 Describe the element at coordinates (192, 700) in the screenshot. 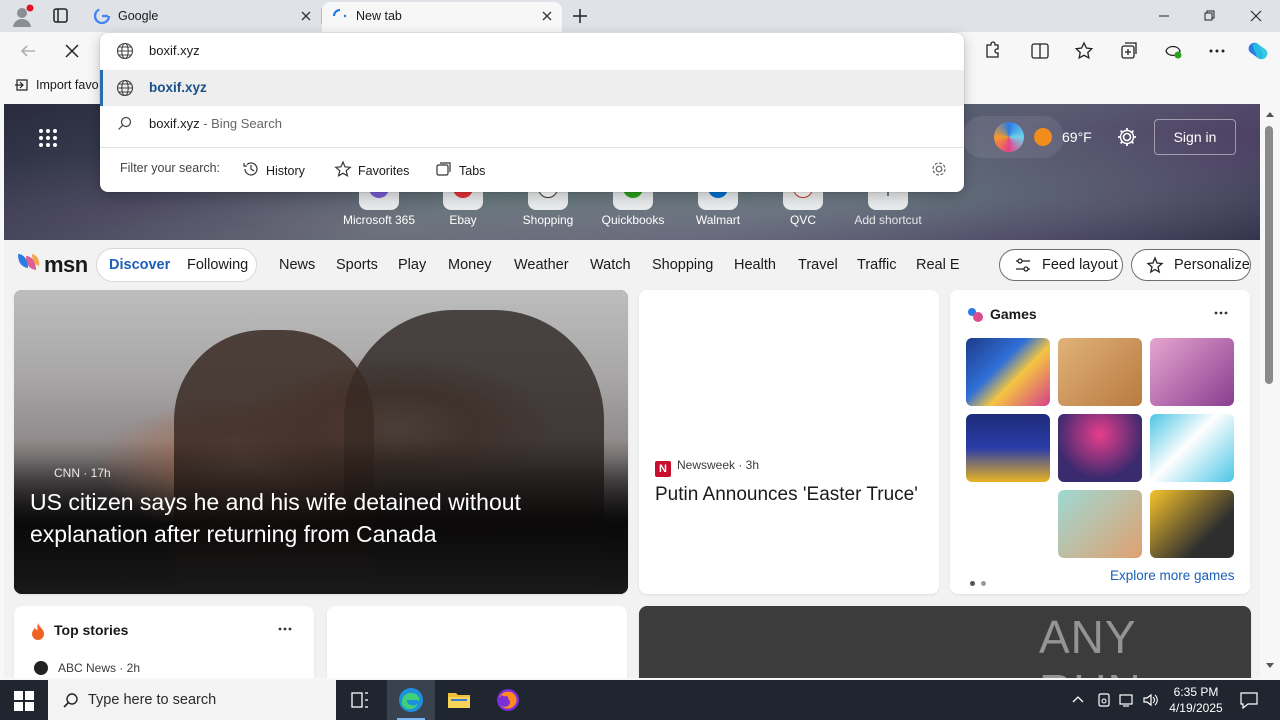

I see `taskbar-search-box: Type here to search` at that location.